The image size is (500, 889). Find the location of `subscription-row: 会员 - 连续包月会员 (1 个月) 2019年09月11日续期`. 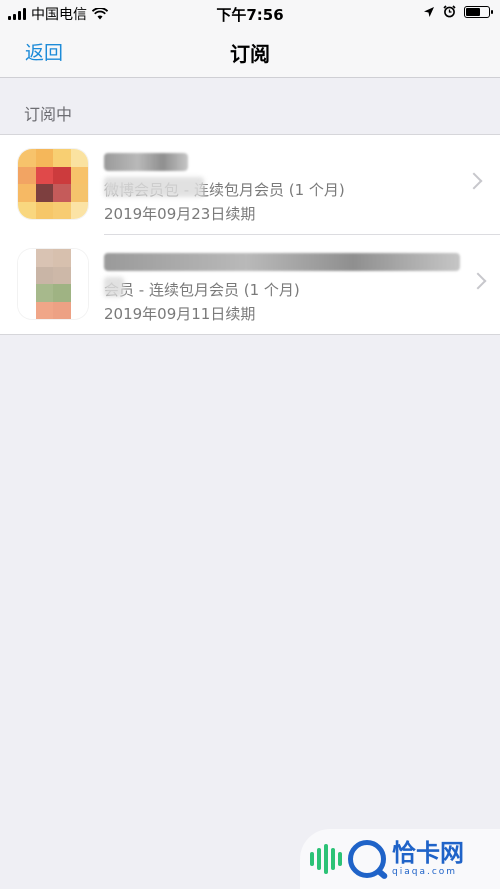

subscription-row: 会员 - 连续包月会员 (1 个月) 2019年09月11日续期 is located at coordinates (259, 284).